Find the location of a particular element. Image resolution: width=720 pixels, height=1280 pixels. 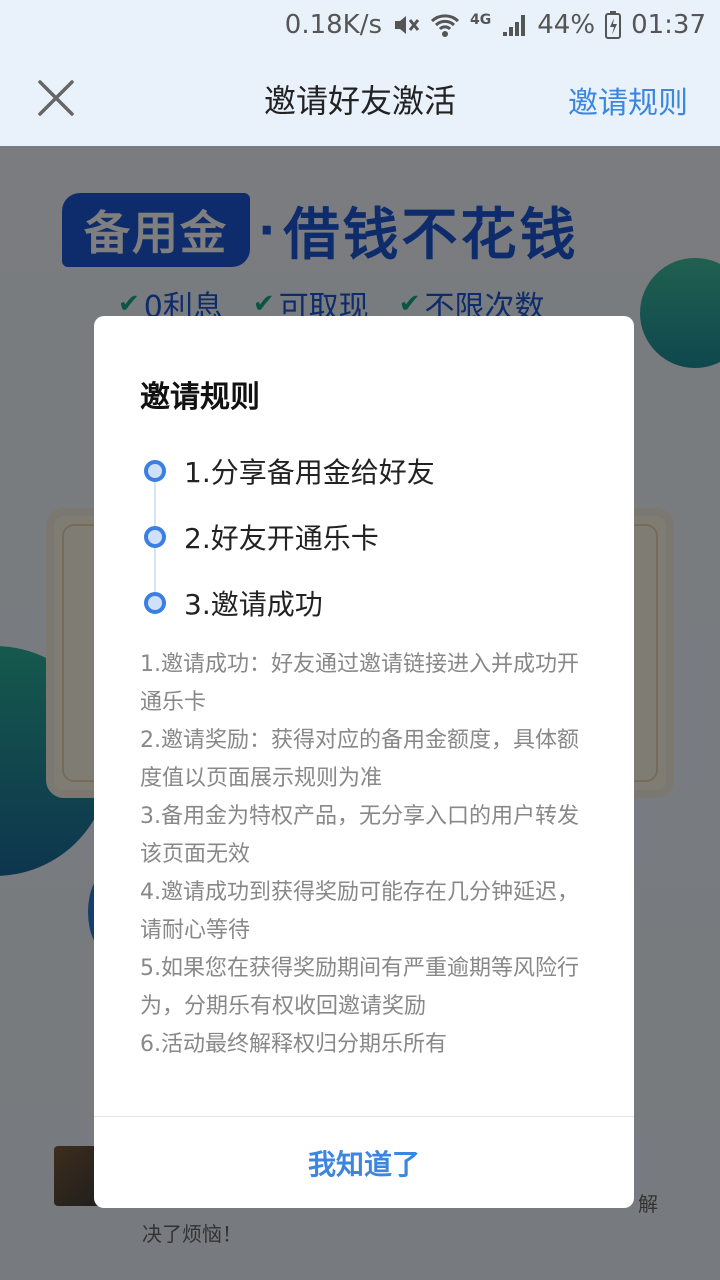

step-item: 2.好友开通乐卡 is located at coordinates (370, 537).